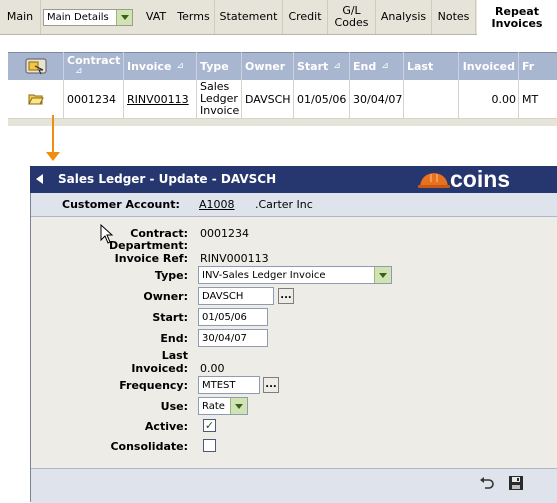 The height and width of the screenshot is (503, 557). Describe the element at coordinates (264, 275) in the screenshot. I see `type-select-value: INV-Sales Ledger Invoice` at that location.